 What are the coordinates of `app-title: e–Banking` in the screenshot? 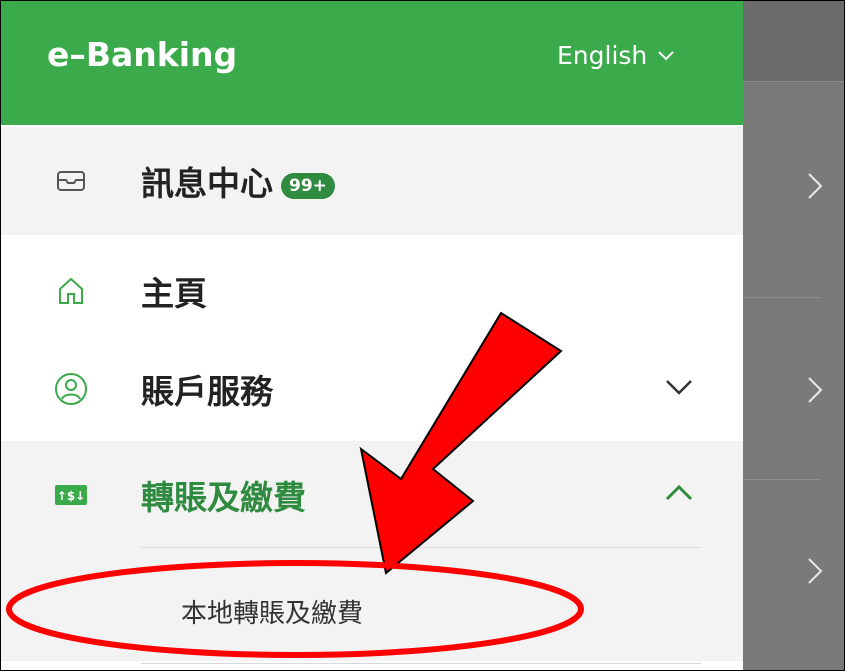 It's located at (142, 54).